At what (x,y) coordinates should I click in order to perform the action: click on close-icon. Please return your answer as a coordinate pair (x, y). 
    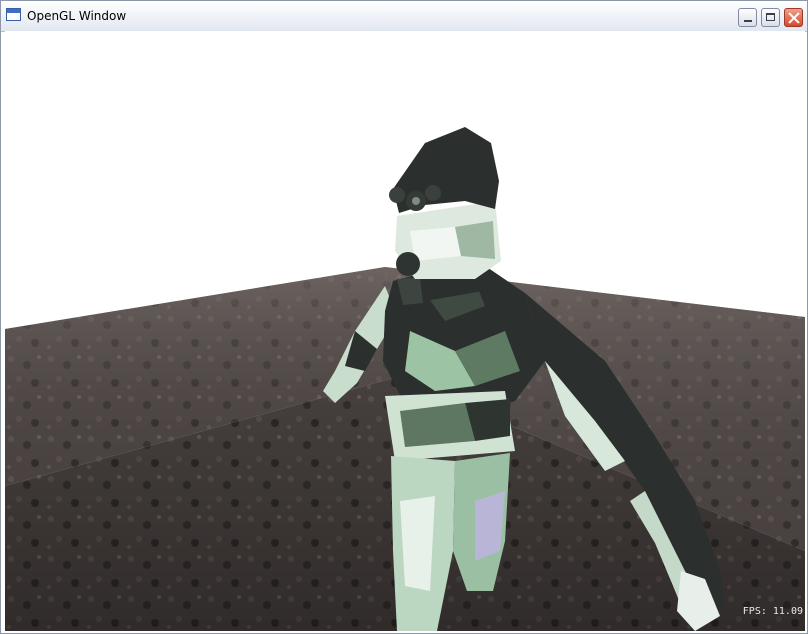
    Looking at the image, I should click on (794, 18).